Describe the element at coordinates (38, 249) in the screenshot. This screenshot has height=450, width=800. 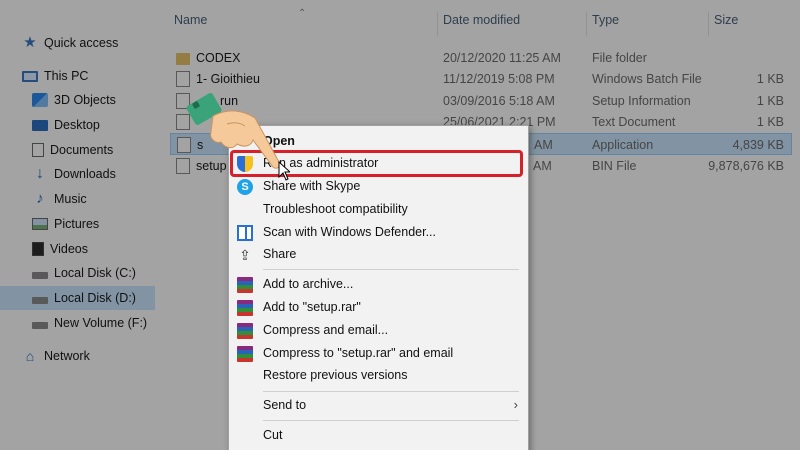
I see `videos-icon` at that location.